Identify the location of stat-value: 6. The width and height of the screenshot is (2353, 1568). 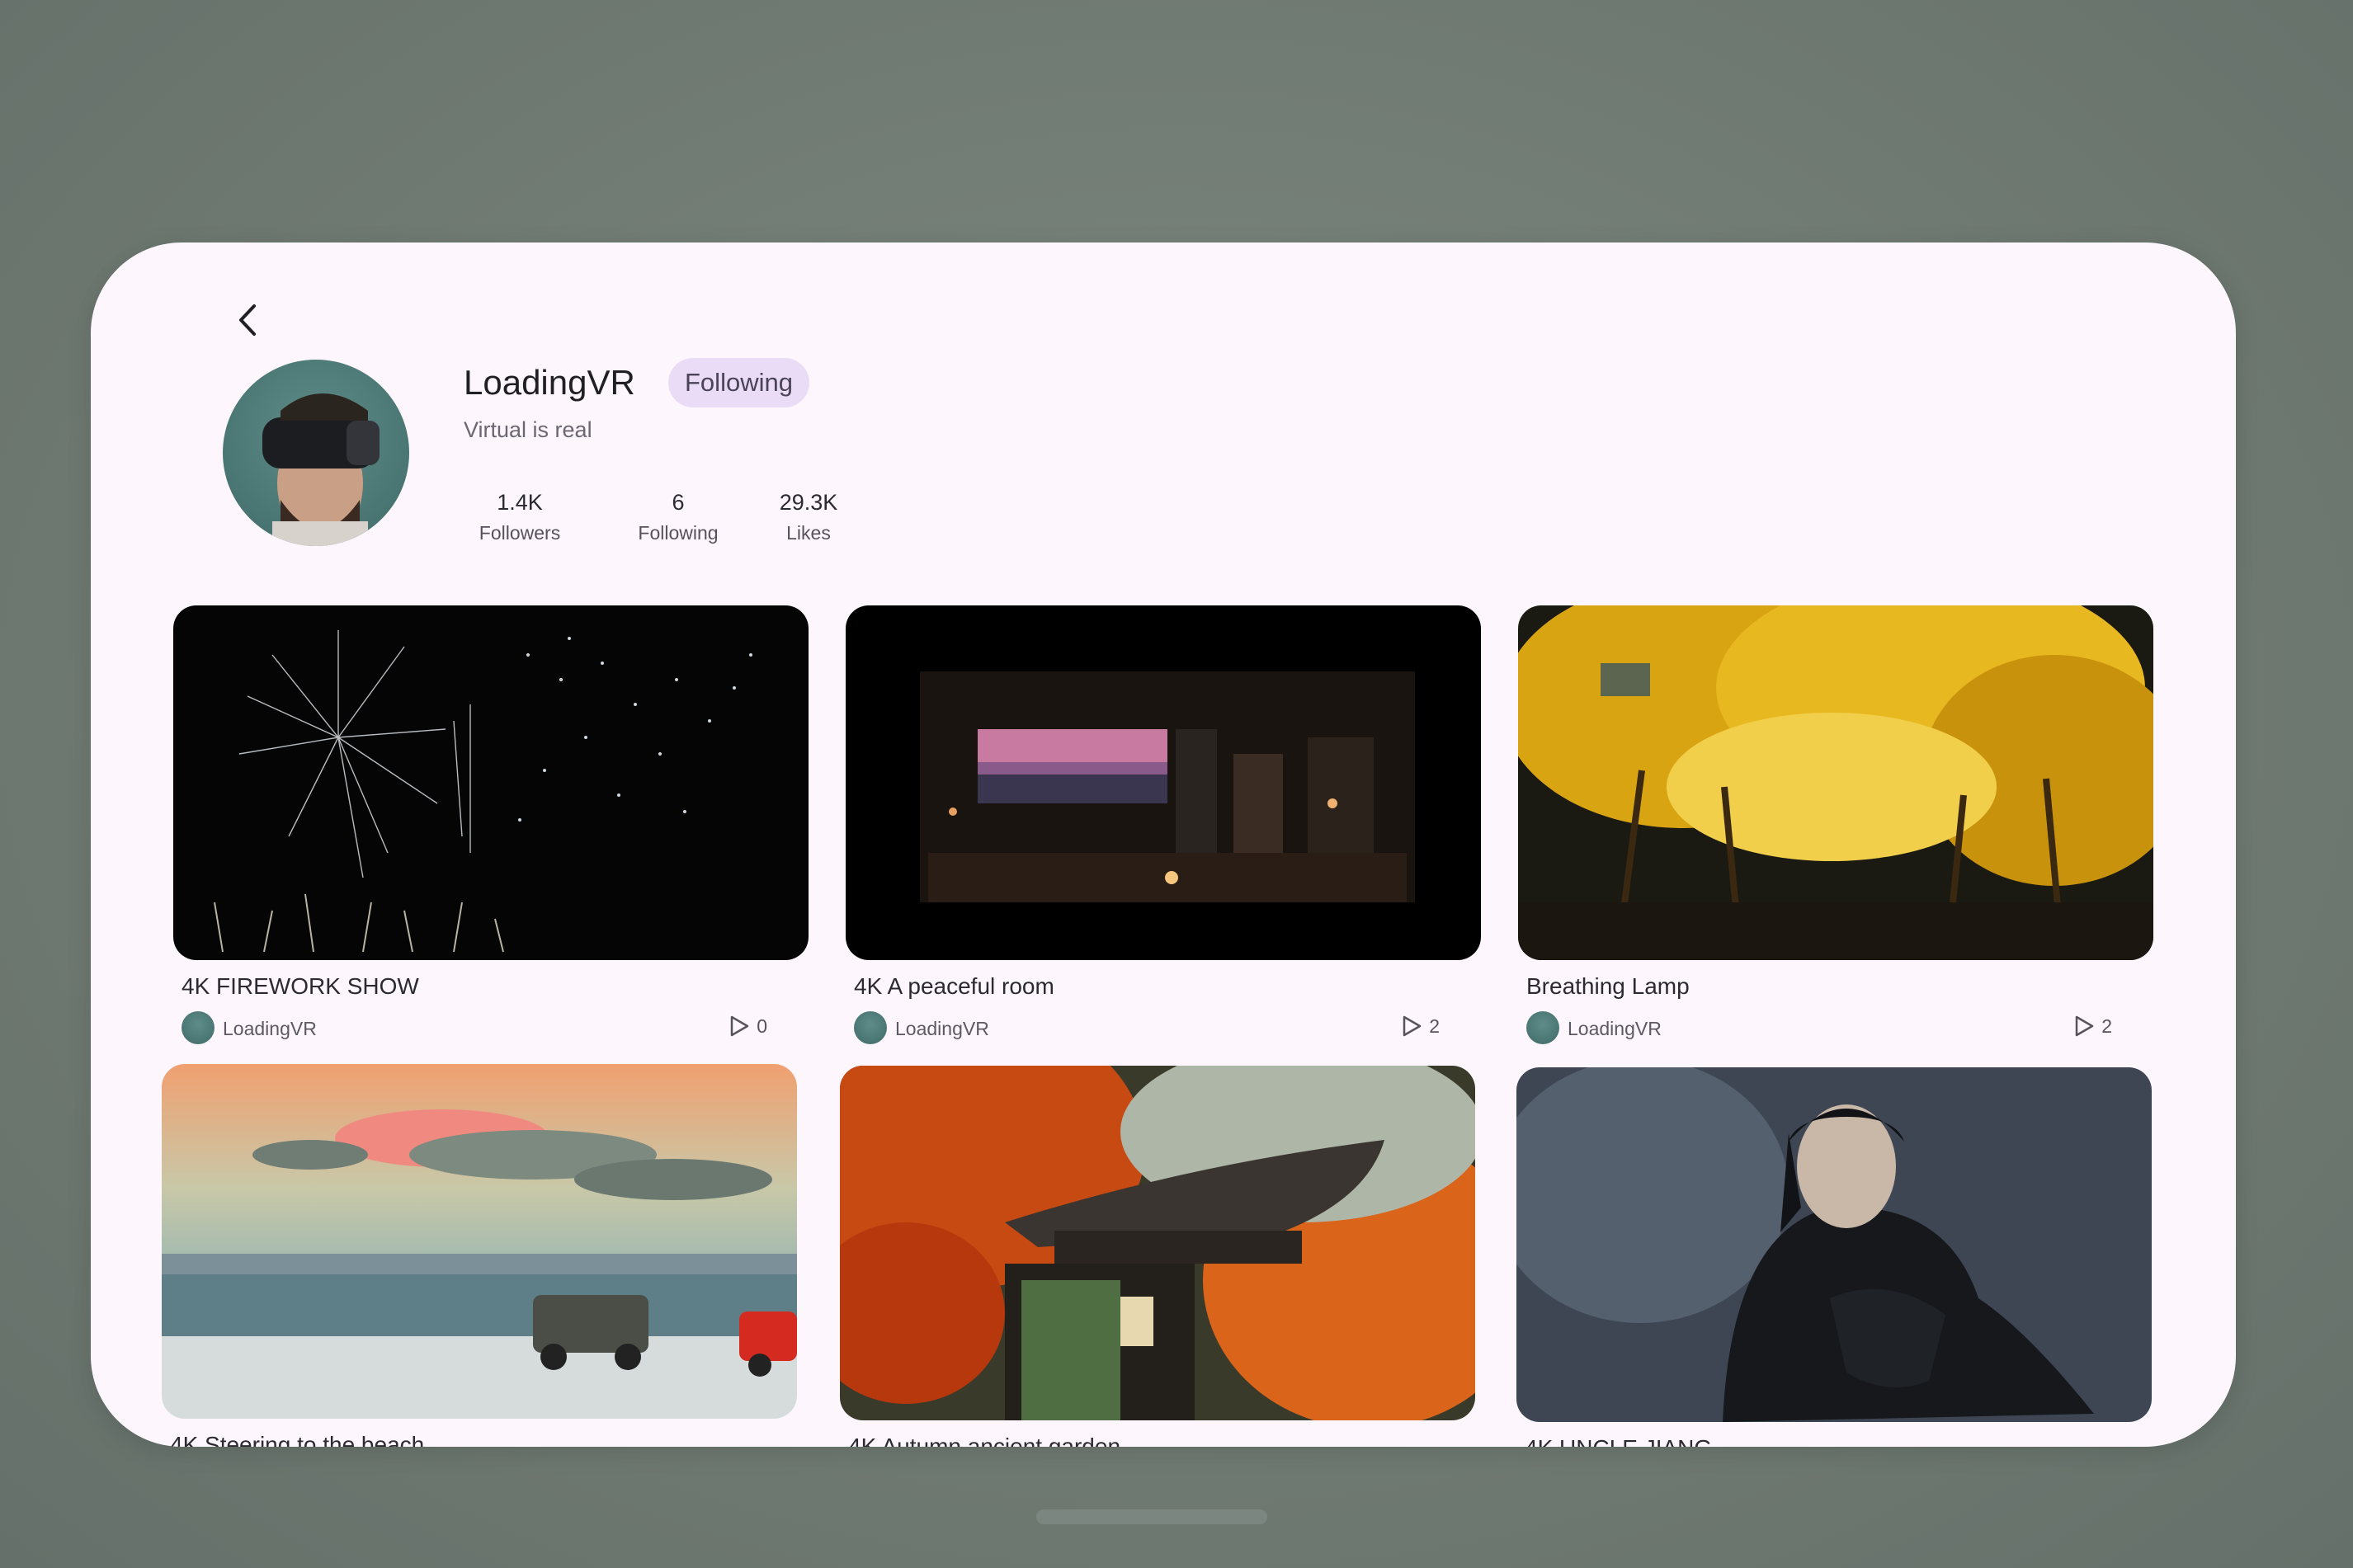
(679, 502).